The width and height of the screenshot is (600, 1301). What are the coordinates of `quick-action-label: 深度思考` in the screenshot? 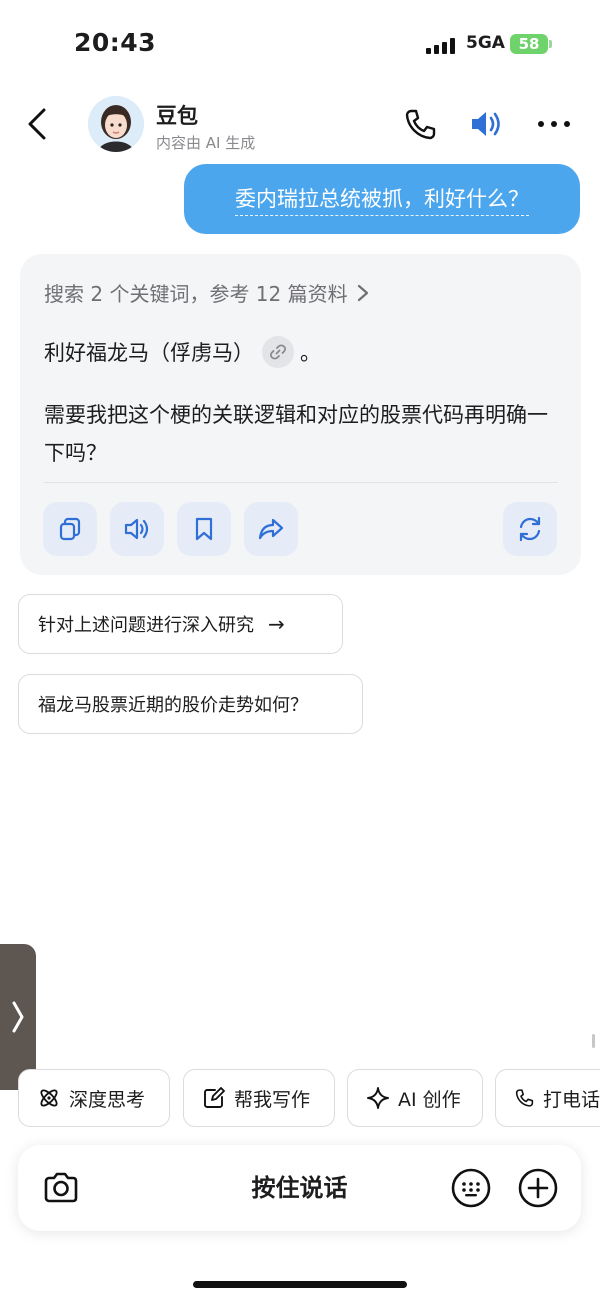 It's located at (107, 1099).